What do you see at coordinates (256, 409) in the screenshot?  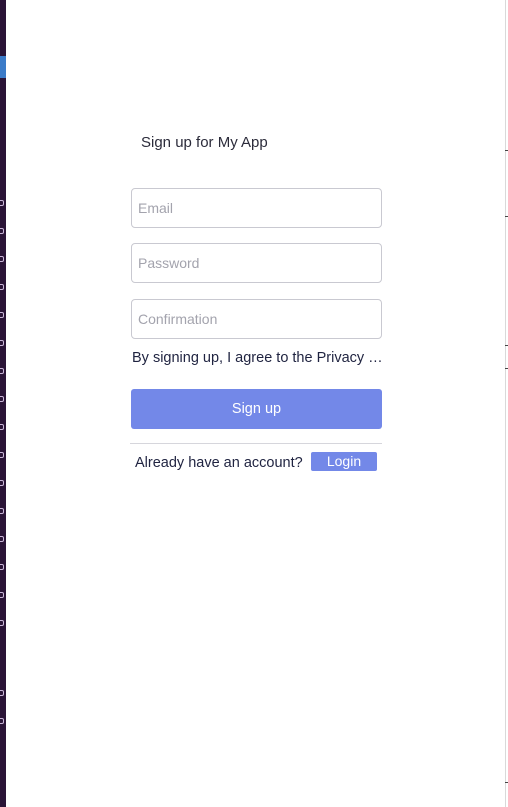 I see `signup-button: Sign up` at bounding box center [256, 409].